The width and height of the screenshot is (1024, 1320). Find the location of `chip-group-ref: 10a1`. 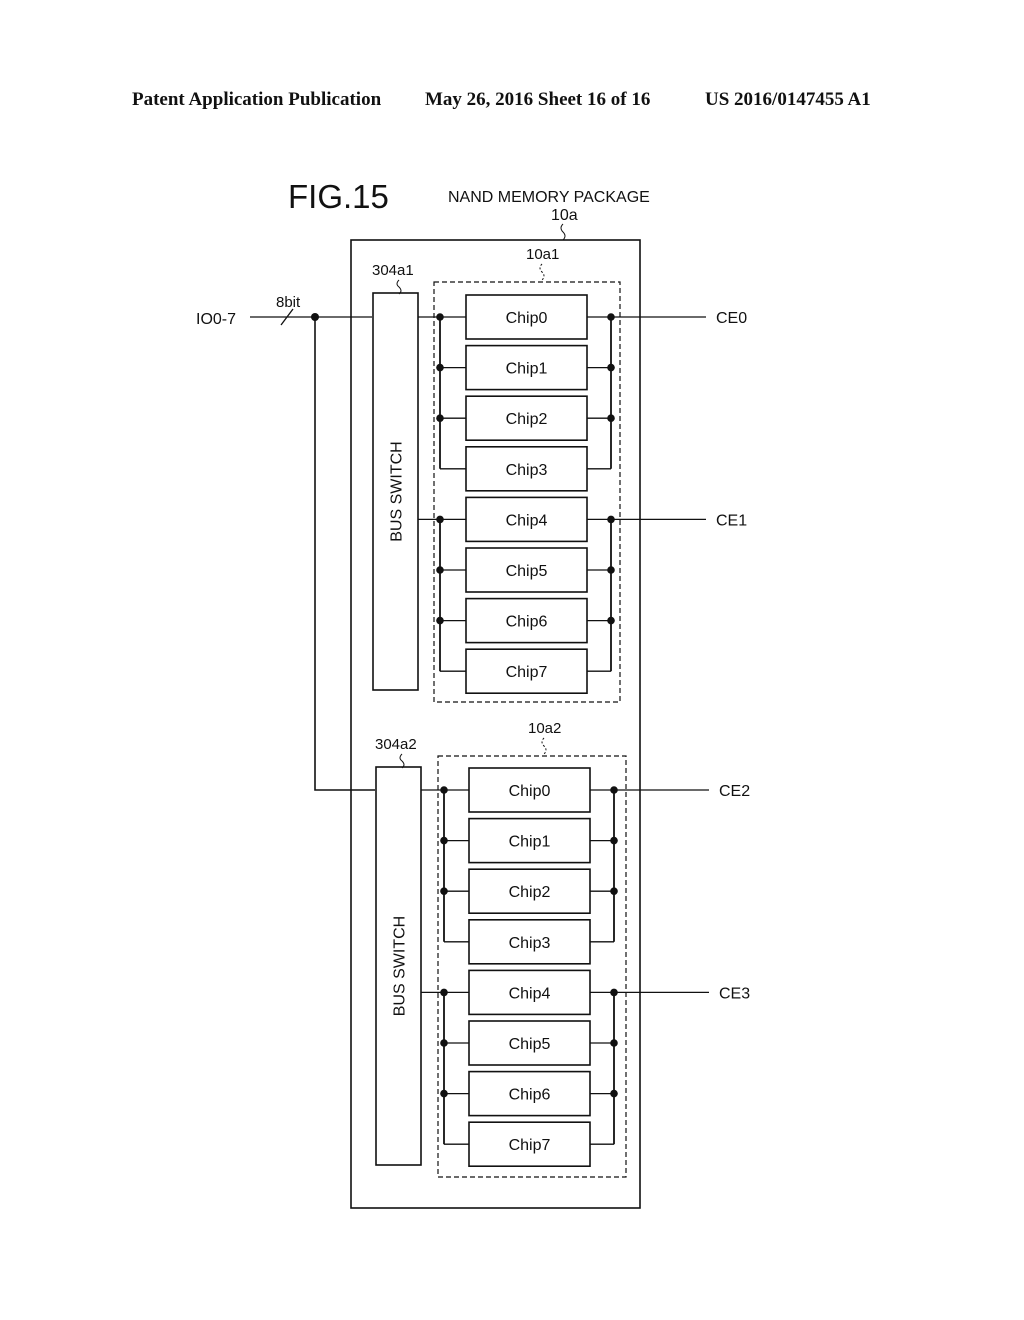

chip-group-ref: 10a1 is located at coordinates (542, 254).